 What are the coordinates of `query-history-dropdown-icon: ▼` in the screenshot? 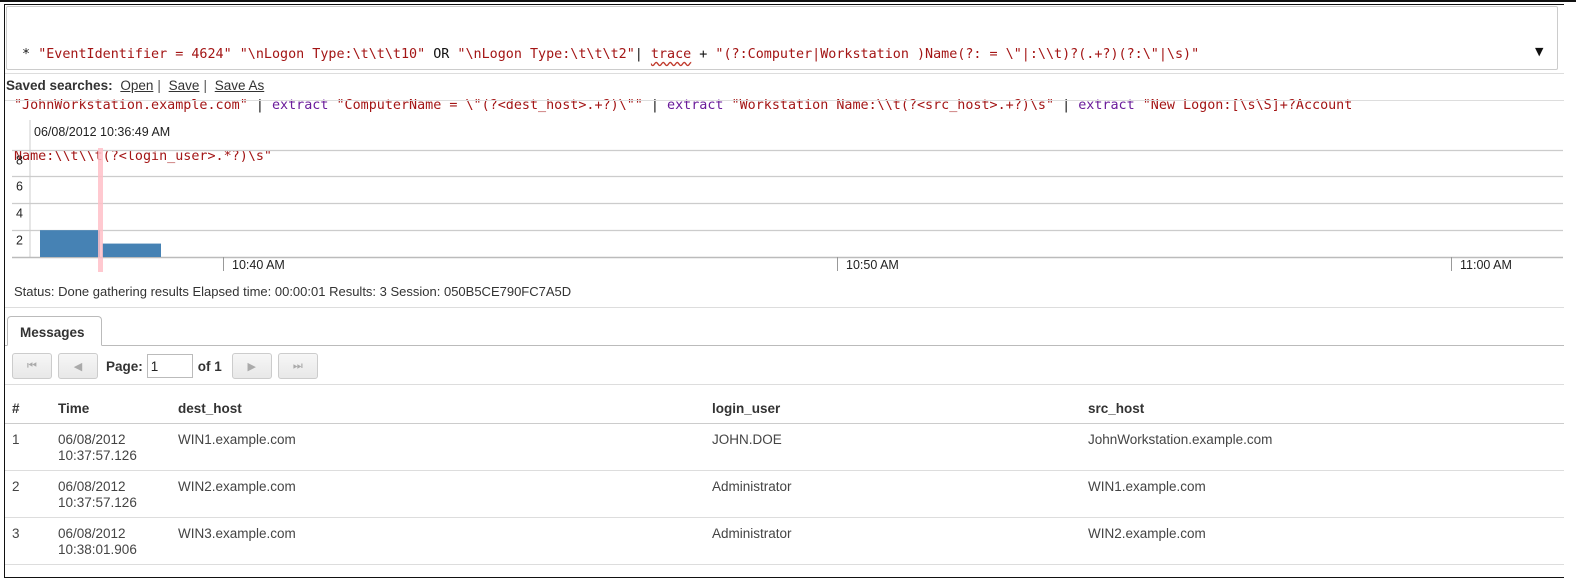 It's located at (1541, 51).